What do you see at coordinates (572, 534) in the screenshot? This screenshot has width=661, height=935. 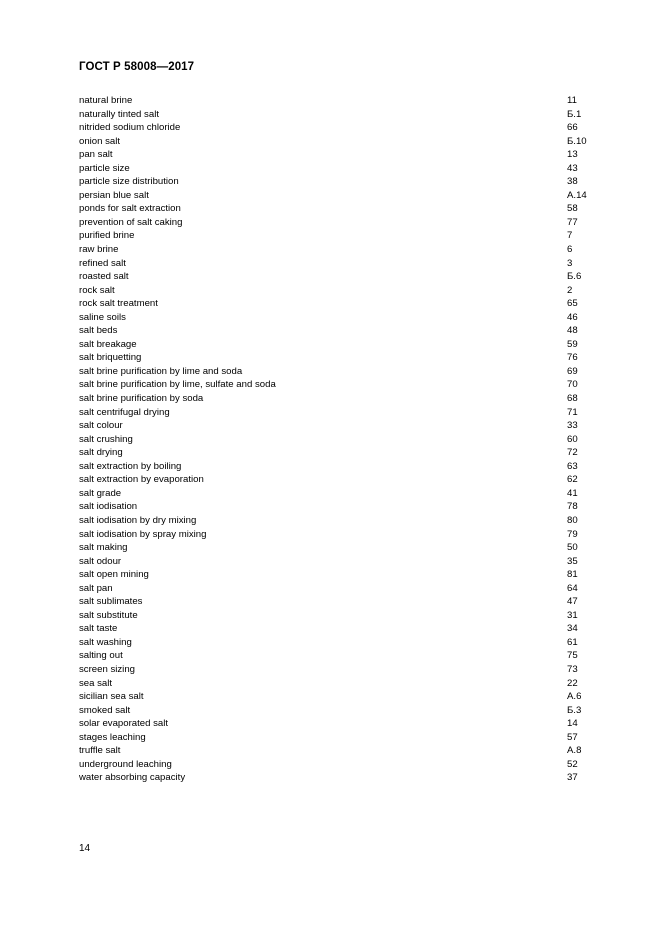 I see `index-reference: 79` at bounding box center [572, 534].